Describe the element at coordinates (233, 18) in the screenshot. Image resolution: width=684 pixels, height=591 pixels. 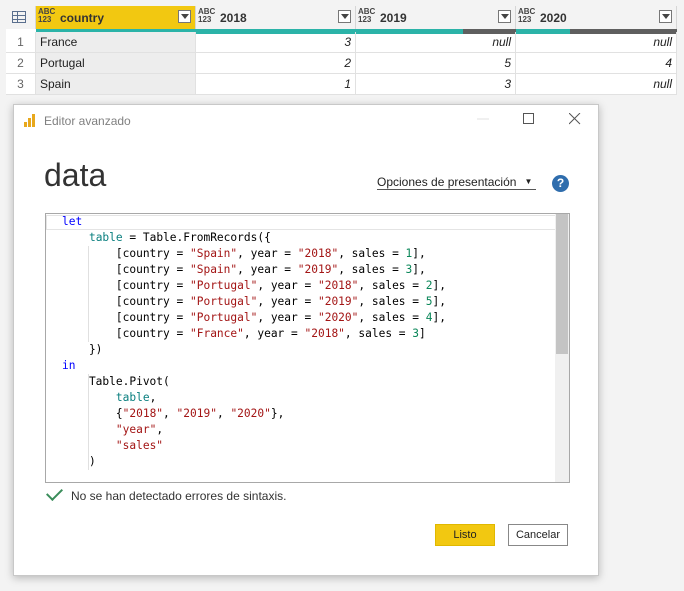
I see `column-name: 2018` at that location.